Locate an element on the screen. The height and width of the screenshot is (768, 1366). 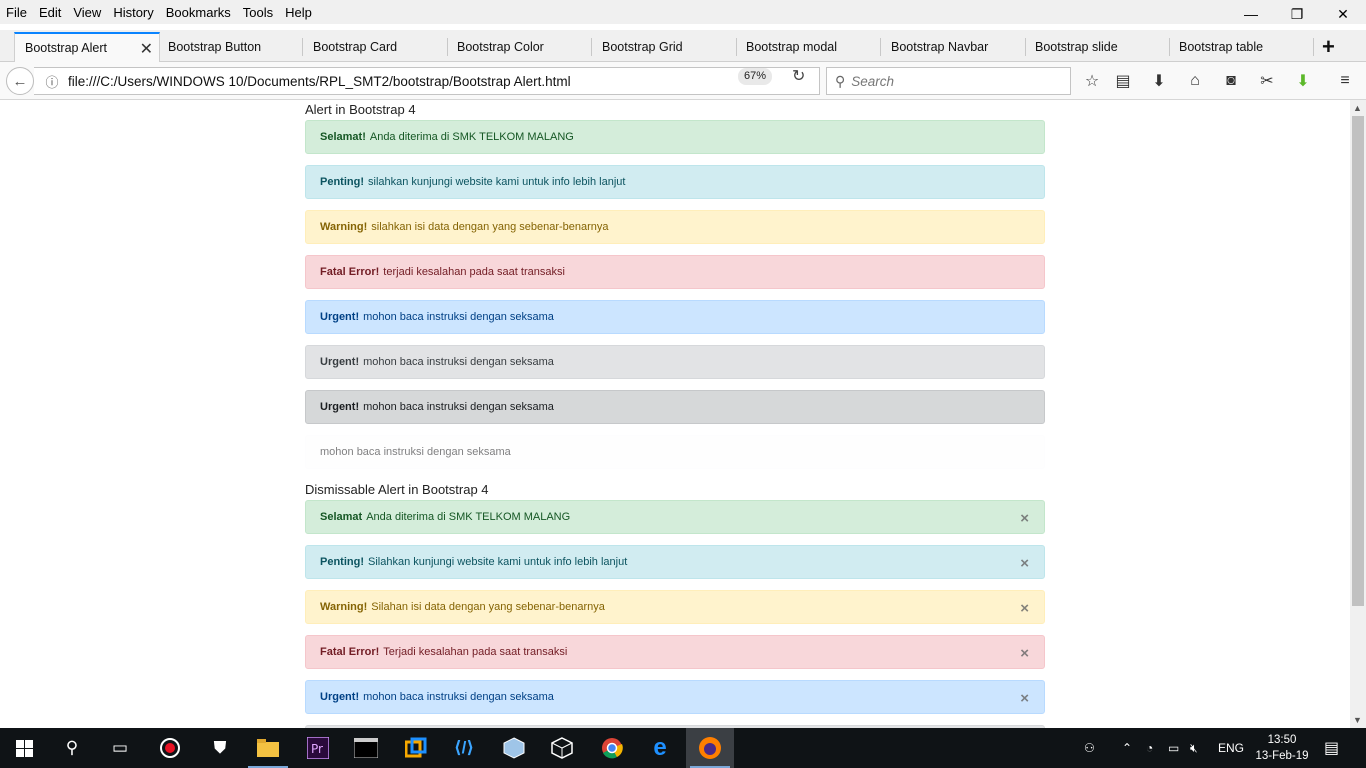
close-tab-icon: ✕ is located at coordinates (146, 49).